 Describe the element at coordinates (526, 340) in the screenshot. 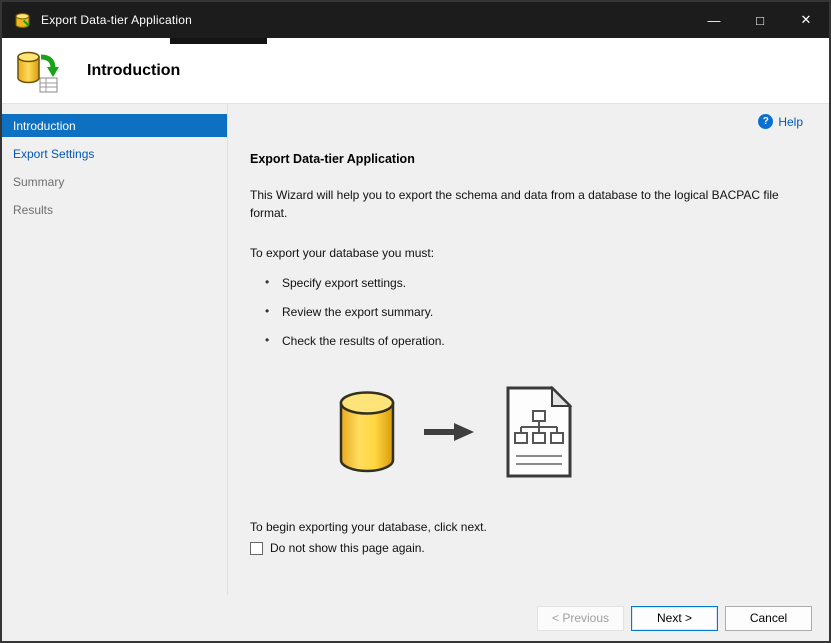

I see `bullet-item: Check the results of operation.` at that location.